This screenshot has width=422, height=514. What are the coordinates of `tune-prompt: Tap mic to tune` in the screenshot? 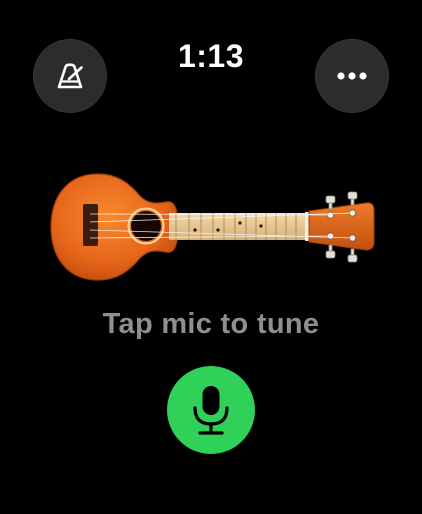 It's located at (211, 324).